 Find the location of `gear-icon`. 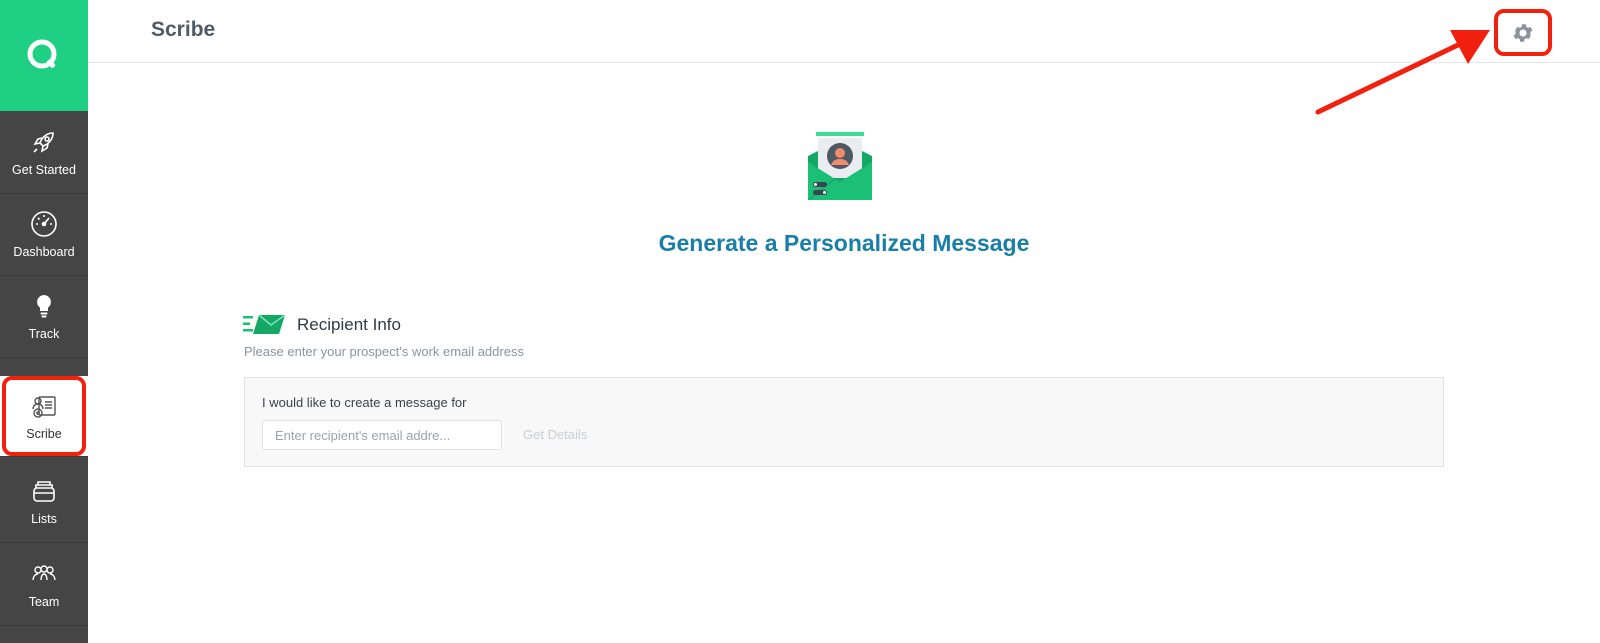

gear-icon is located at coordinates (1523, 32).